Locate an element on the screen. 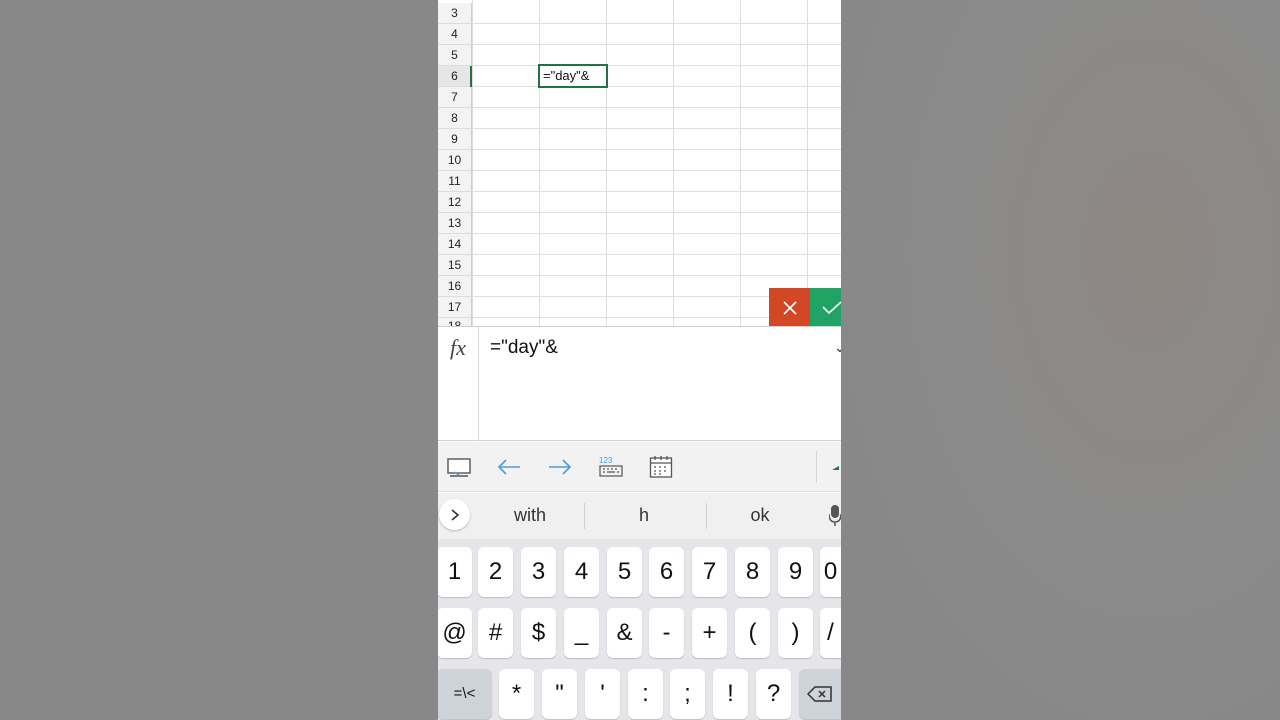  row-header: 9 is located at coordinates (455, 139).